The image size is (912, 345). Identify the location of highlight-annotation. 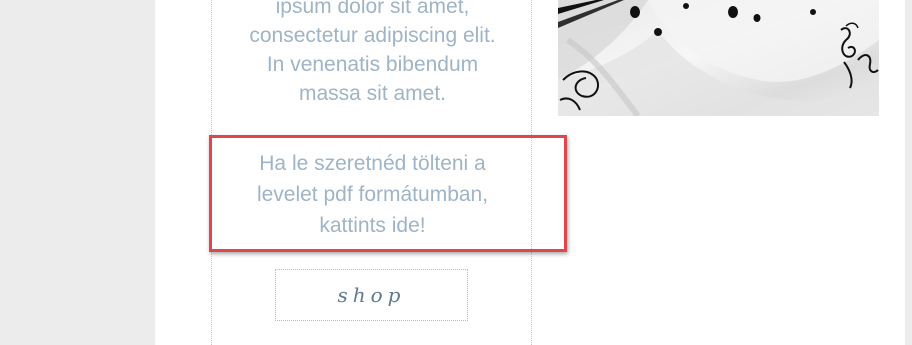
(388, 193).